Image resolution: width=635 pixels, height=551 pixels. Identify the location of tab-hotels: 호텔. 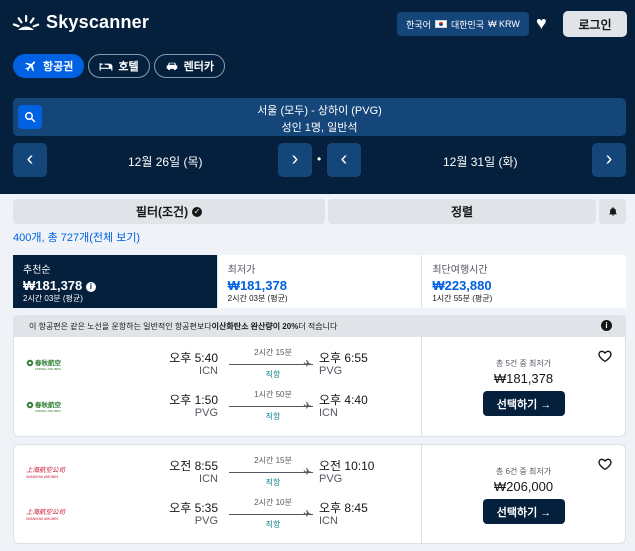
(119, 66).